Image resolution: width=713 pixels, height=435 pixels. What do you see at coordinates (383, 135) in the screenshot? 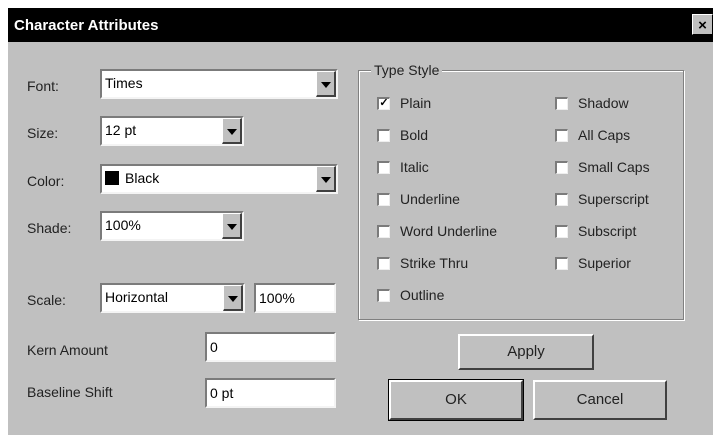
I see `bold-checkbox-box` at bounding box center [383, 135].